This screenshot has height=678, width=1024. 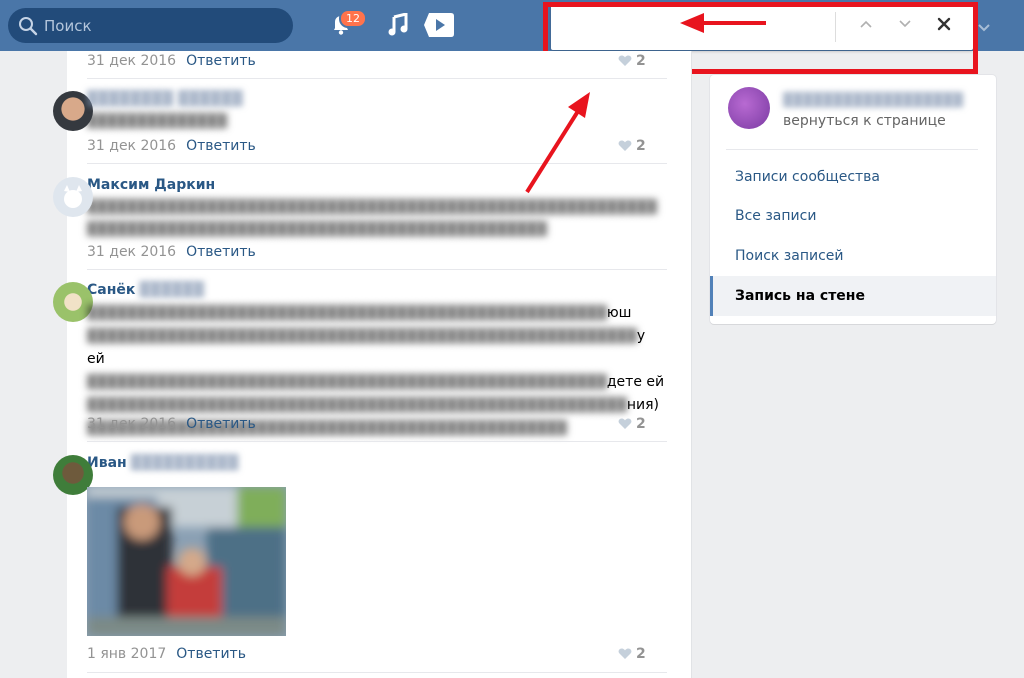 What do you see at coordinates (853, 216) in the screenshot?
I see `sidebar-item-all-posts: Все записи` at bounding box center [853, 216].